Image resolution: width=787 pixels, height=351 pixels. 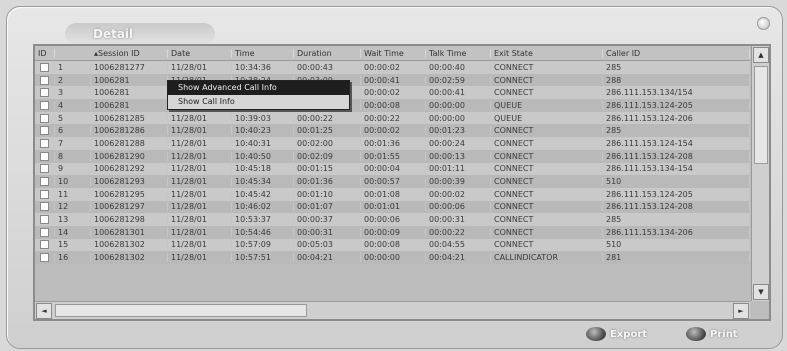 I want to click on cell-session-id: 1006281298, so click(x=129, y=220).